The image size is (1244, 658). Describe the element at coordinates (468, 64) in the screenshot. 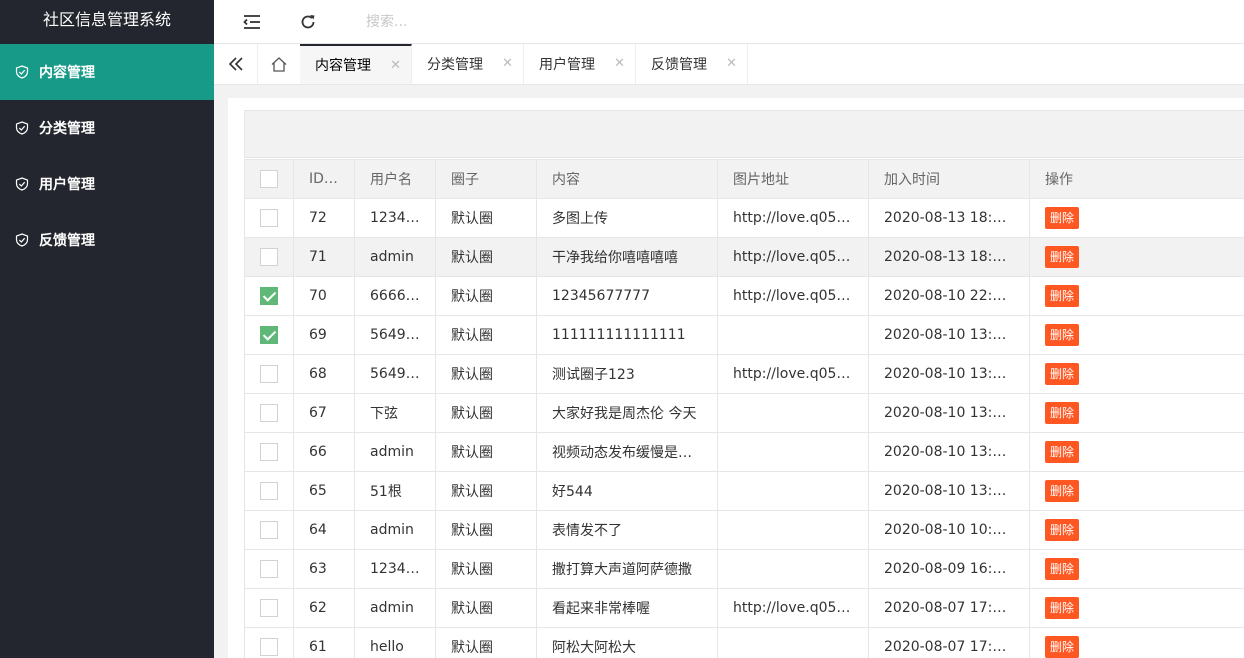

I see `tab-1: 分类管理 ✕` at that location.